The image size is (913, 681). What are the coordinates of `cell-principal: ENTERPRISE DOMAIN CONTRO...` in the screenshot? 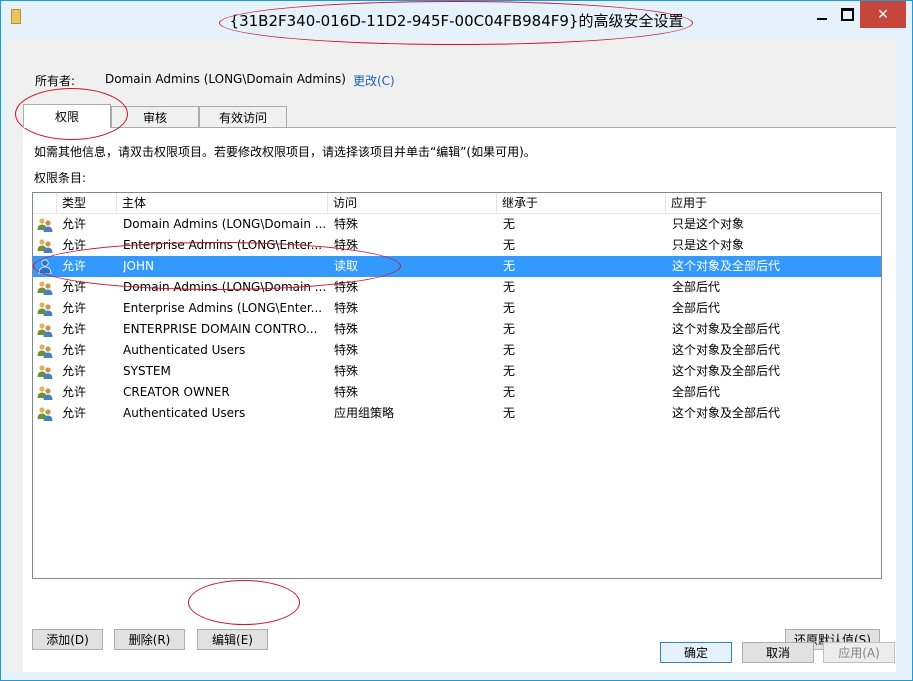 It's located at (220, 329).